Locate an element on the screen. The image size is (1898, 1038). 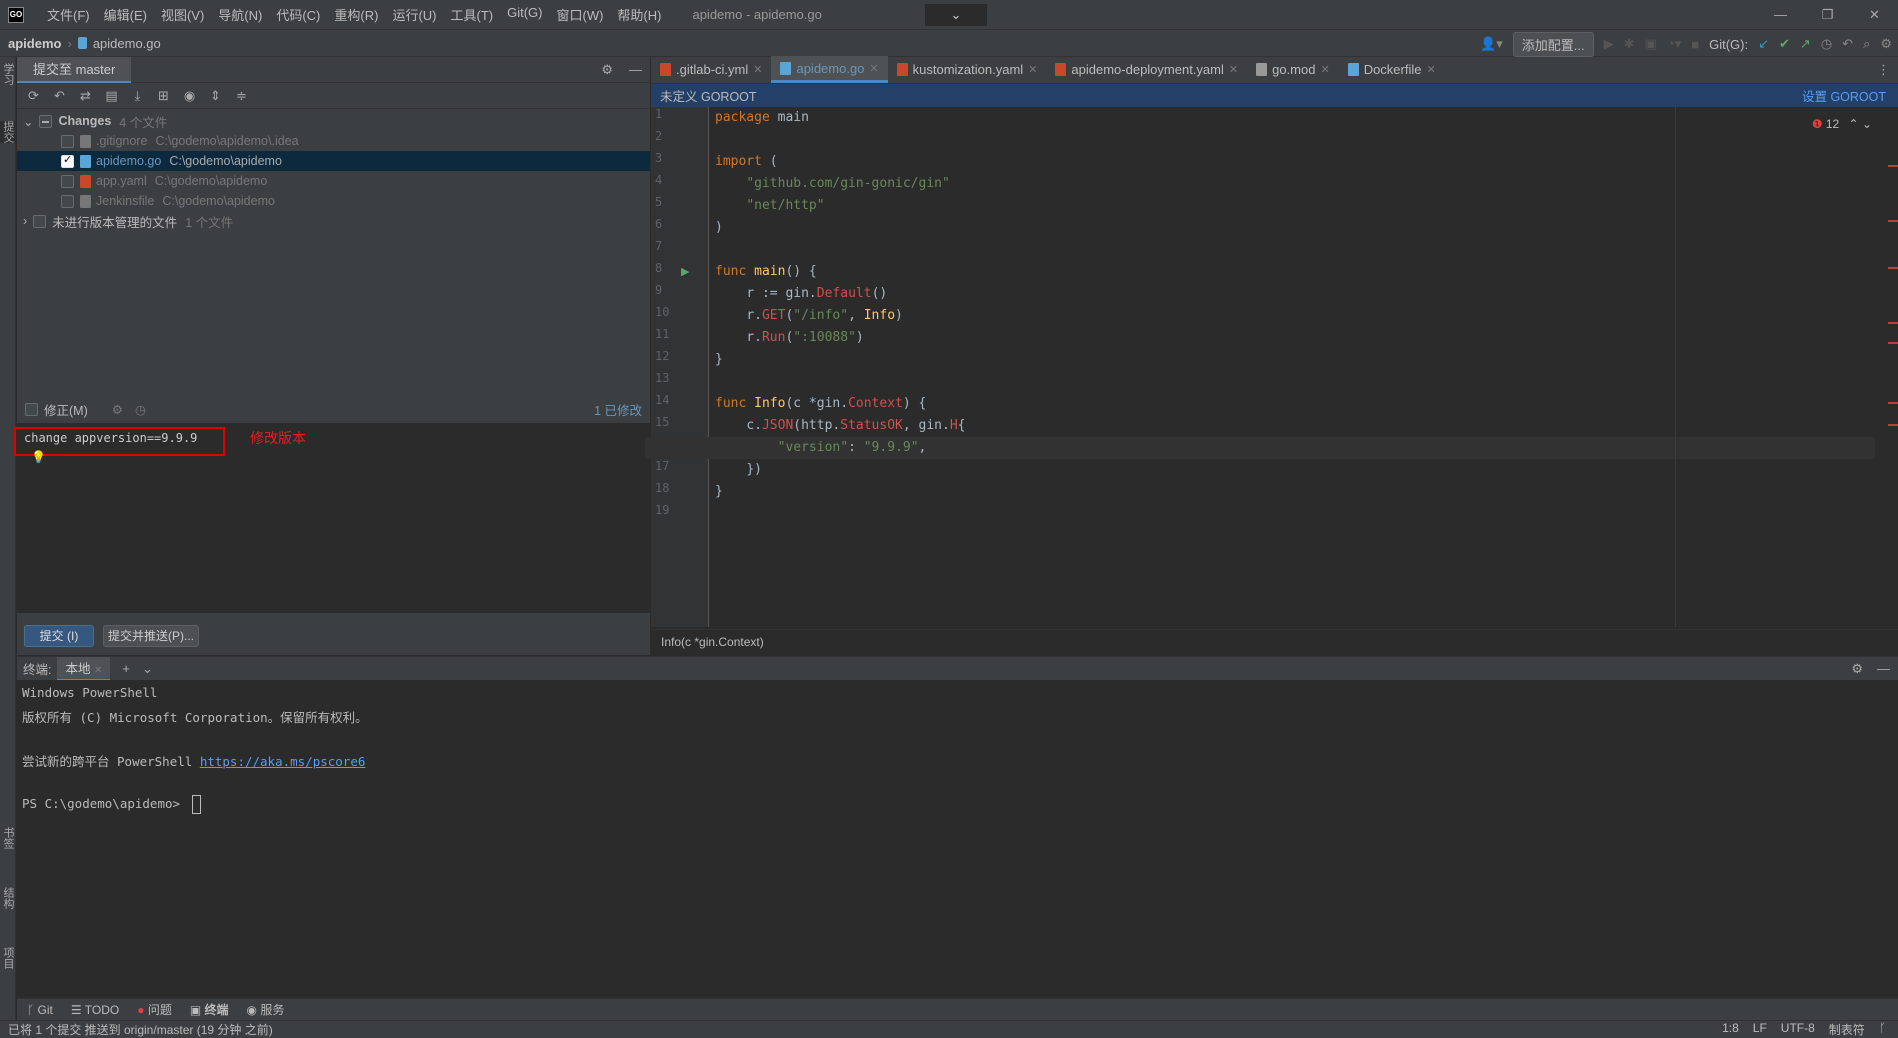
file-row: .gitignore C:\godemo\apidemo\.idea is located at coordinates (333, 141).